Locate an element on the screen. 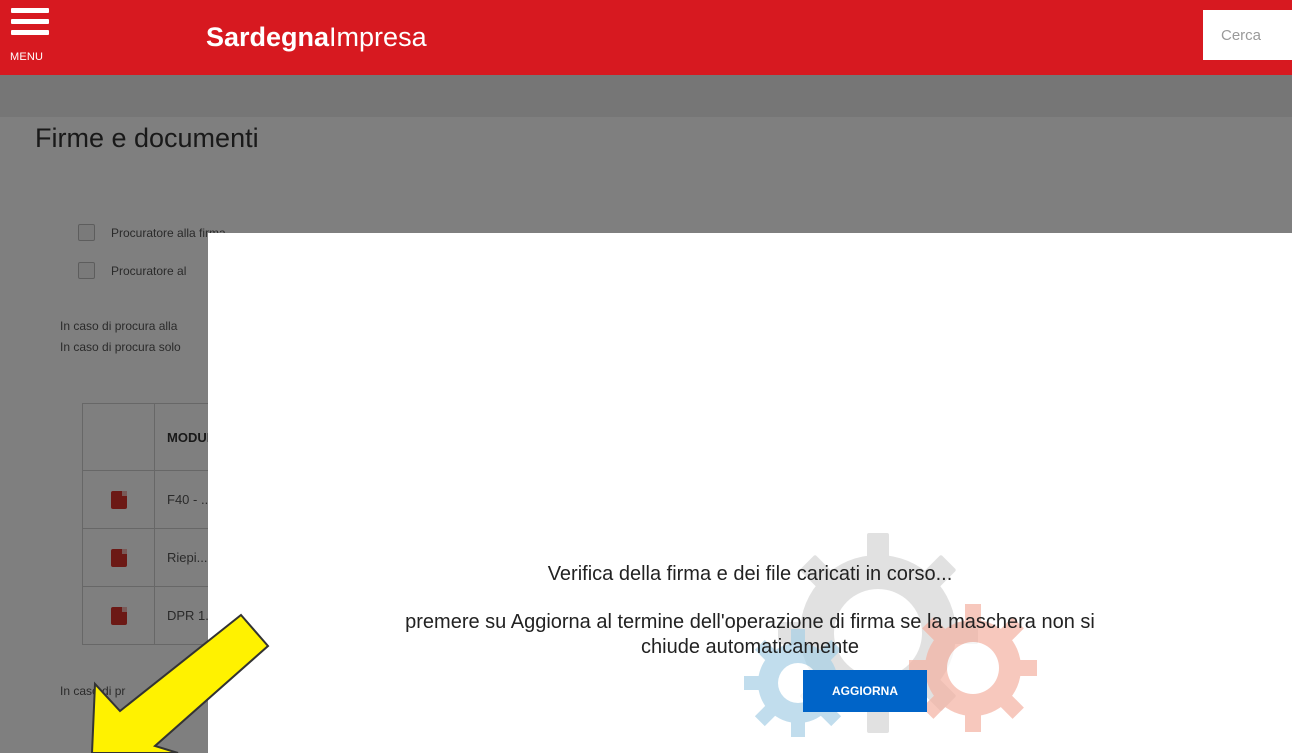 This screenshot has width=1292, height=753. search-input is located at coordinates (1247, 35).